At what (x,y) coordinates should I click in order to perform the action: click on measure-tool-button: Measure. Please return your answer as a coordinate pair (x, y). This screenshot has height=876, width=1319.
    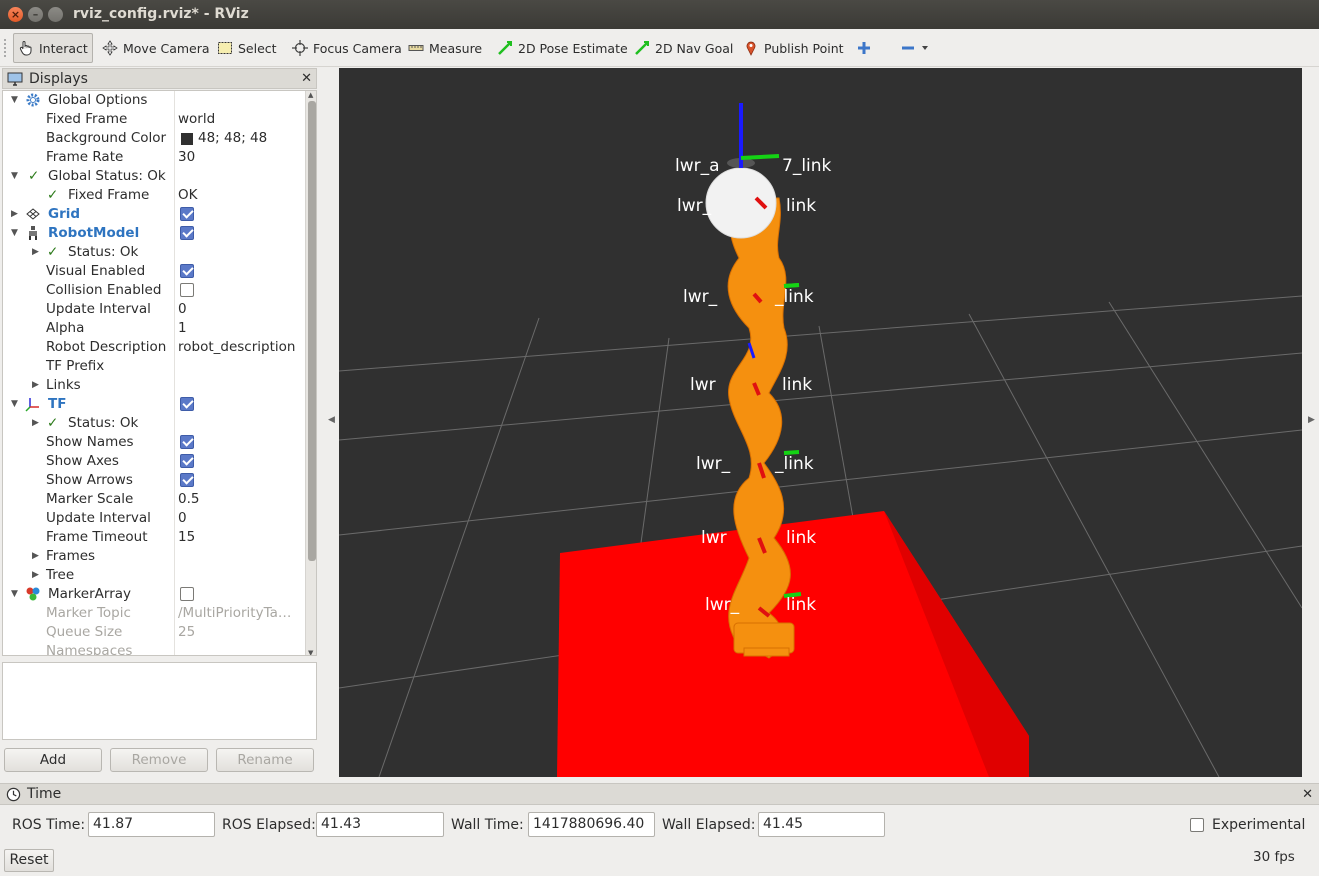
    Looking at the image, I should click on (445, 48).